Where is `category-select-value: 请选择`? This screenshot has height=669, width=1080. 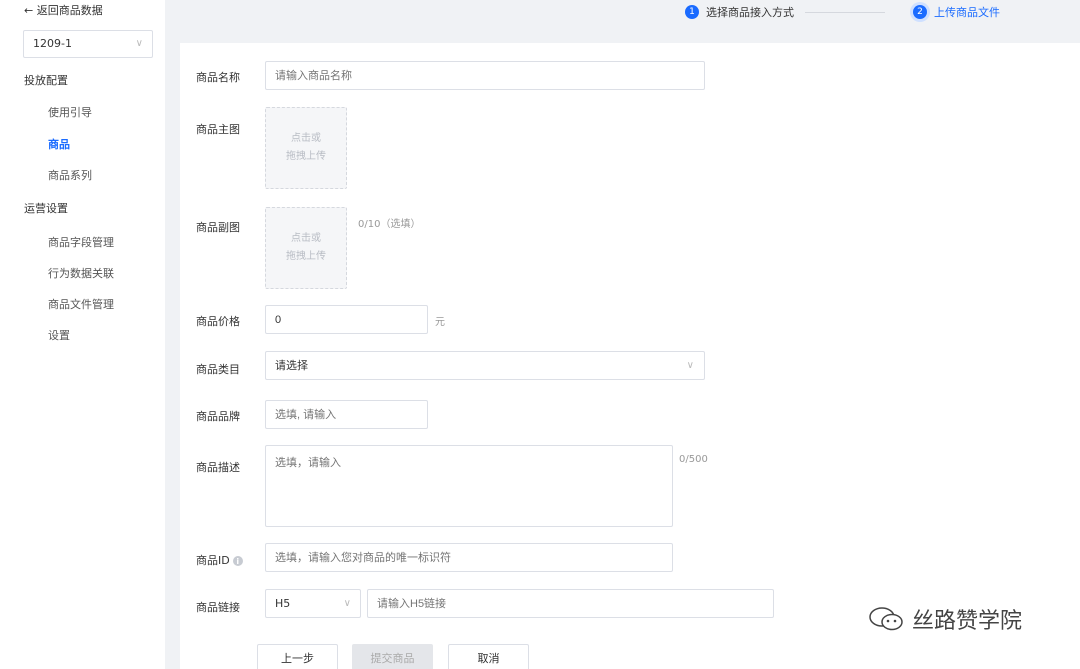 category-select-value: 请选择 is located at coordinates (291, 365).